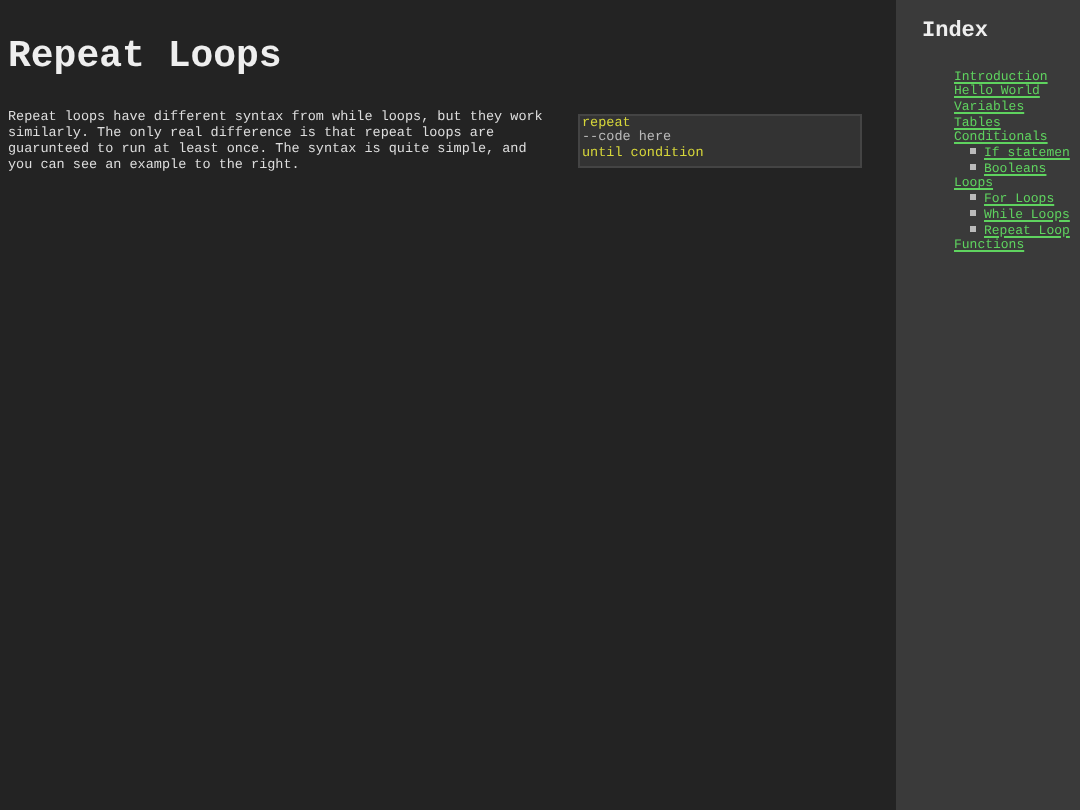 The height and width of the screenshot is (810, 1080). I want to click on page-title: Repeat Loops, so click(146, 57).